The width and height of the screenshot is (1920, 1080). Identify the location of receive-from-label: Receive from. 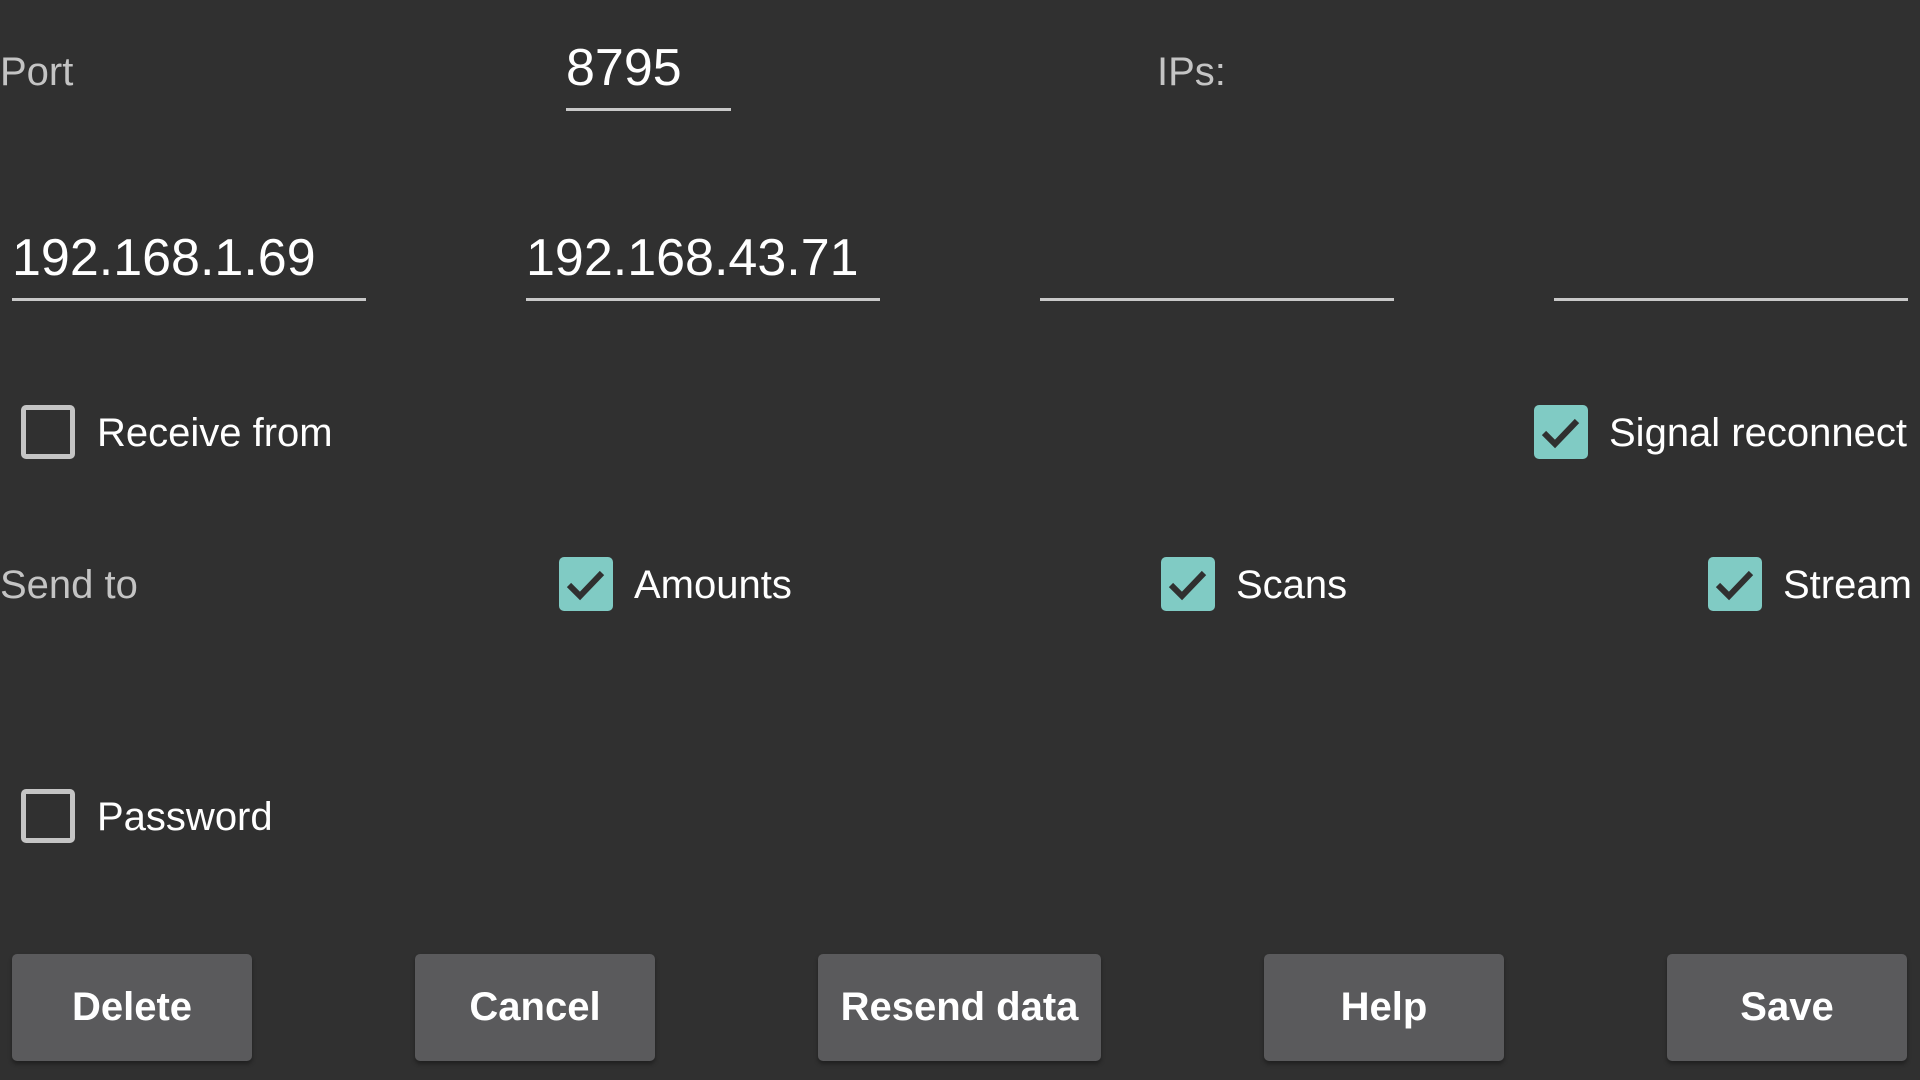
(215, 433).